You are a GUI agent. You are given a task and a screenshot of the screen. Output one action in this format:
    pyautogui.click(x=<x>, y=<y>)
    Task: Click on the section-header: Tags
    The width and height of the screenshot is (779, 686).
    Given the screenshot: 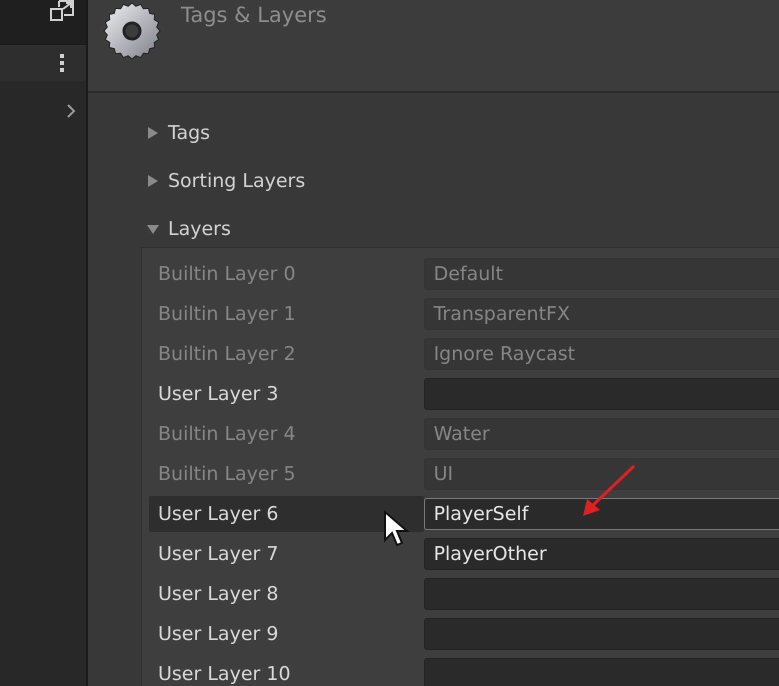 What is the action you would take?
    pyautogui.click(x=189, y=133)
    